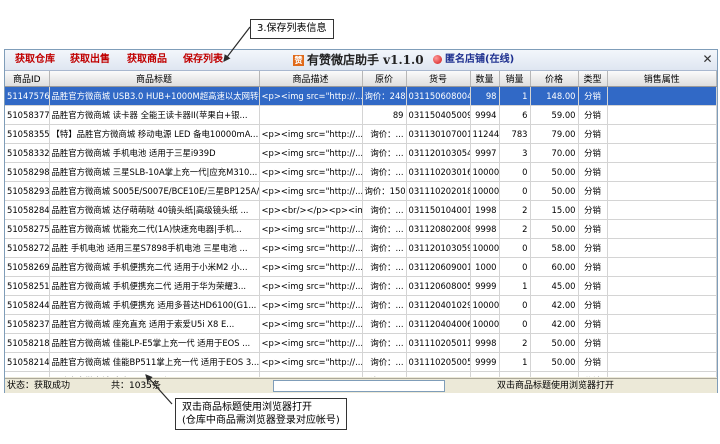 Image resolution: width=720 pixels, height=444 pixels. I want to click on cell-price: 148.00, so click(554, 96).